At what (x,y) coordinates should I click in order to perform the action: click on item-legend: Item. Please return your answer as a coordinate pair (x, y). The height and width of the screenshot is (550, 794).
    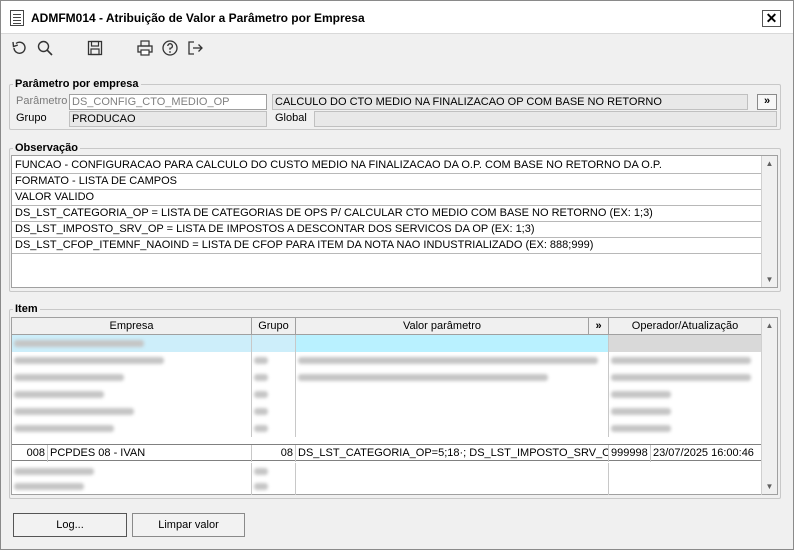
    Looking at the image, I should click on (26, 309).